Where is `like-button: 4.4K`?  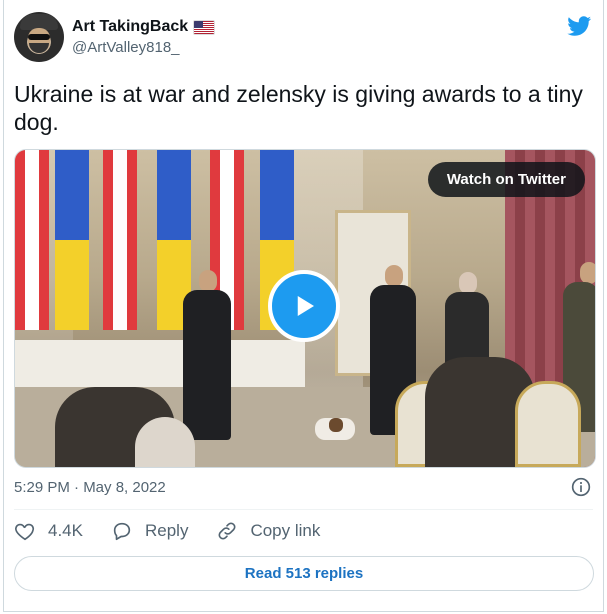
like-button: 4.4K is located at coordinates (48, 531).